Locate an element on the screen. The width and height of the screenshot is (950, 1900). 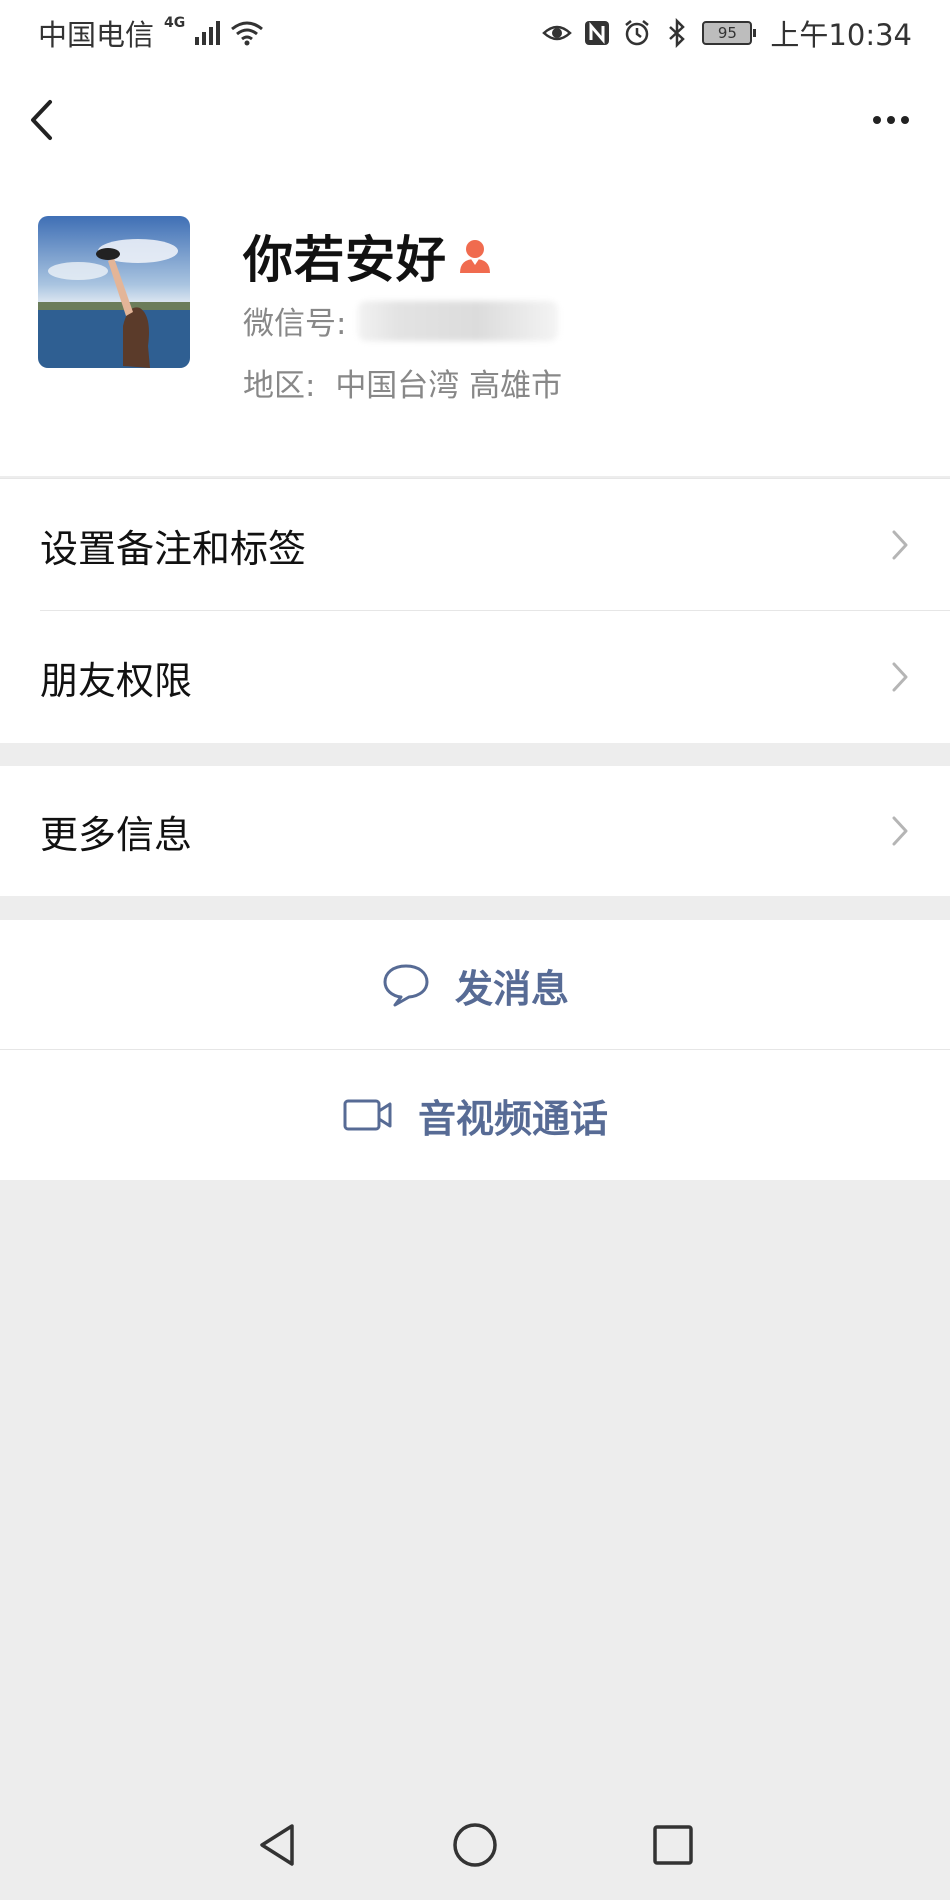
status-left: 中国电信 4G is located at coordinates (151, 33).